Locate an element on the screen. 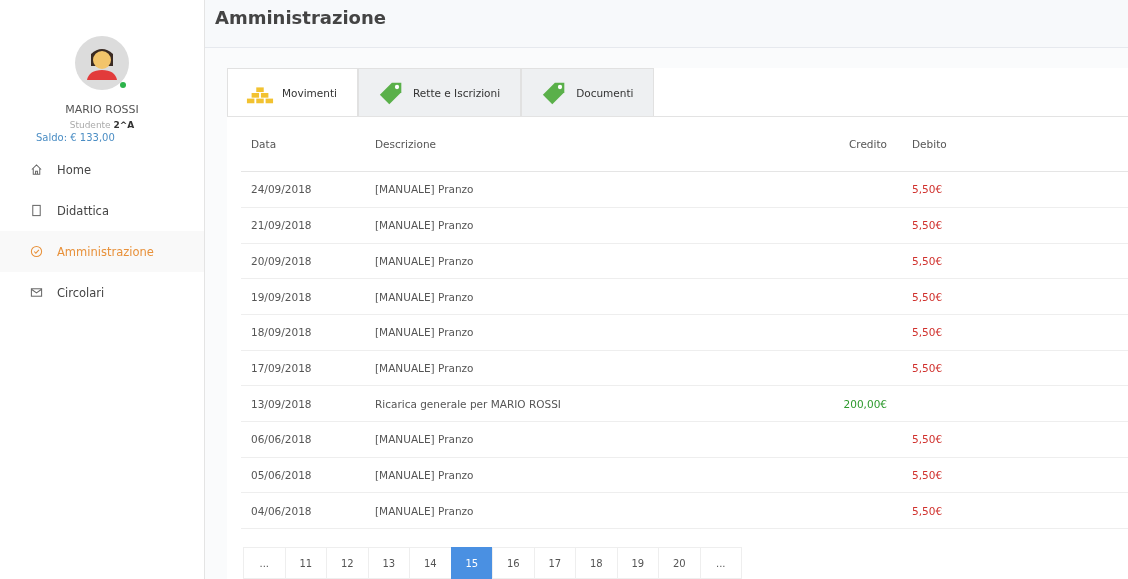 This screenshot has width=1128, height=579. balance-text: Saldo: € 133,00 is located at coordinates (75, 137).